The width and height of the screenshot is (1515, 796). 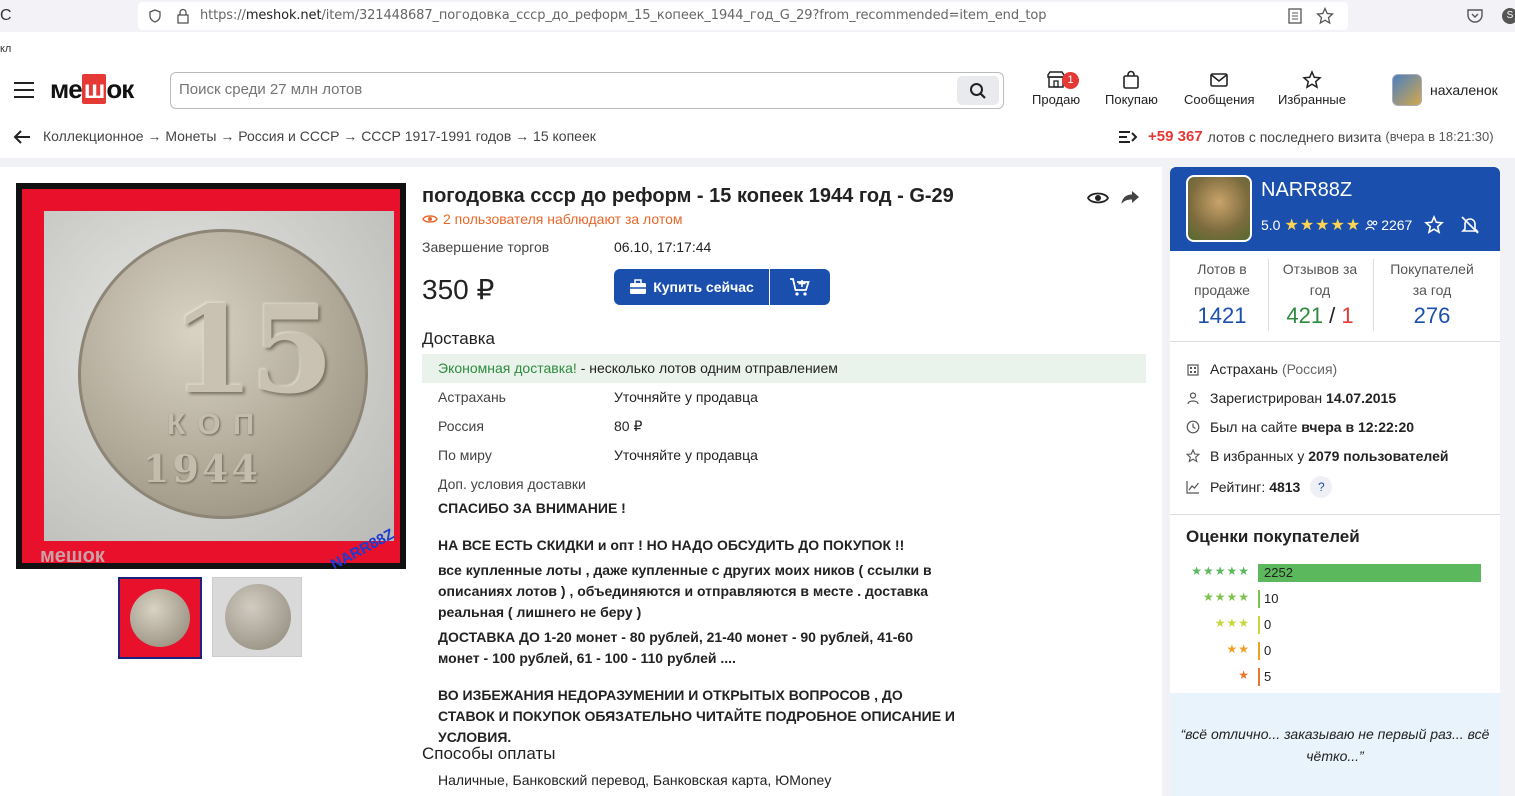 What do you see at coordinates (1321, 487) in the screenshot?
I see `rating-help-button: ?` at bounding box center [1321, 487].